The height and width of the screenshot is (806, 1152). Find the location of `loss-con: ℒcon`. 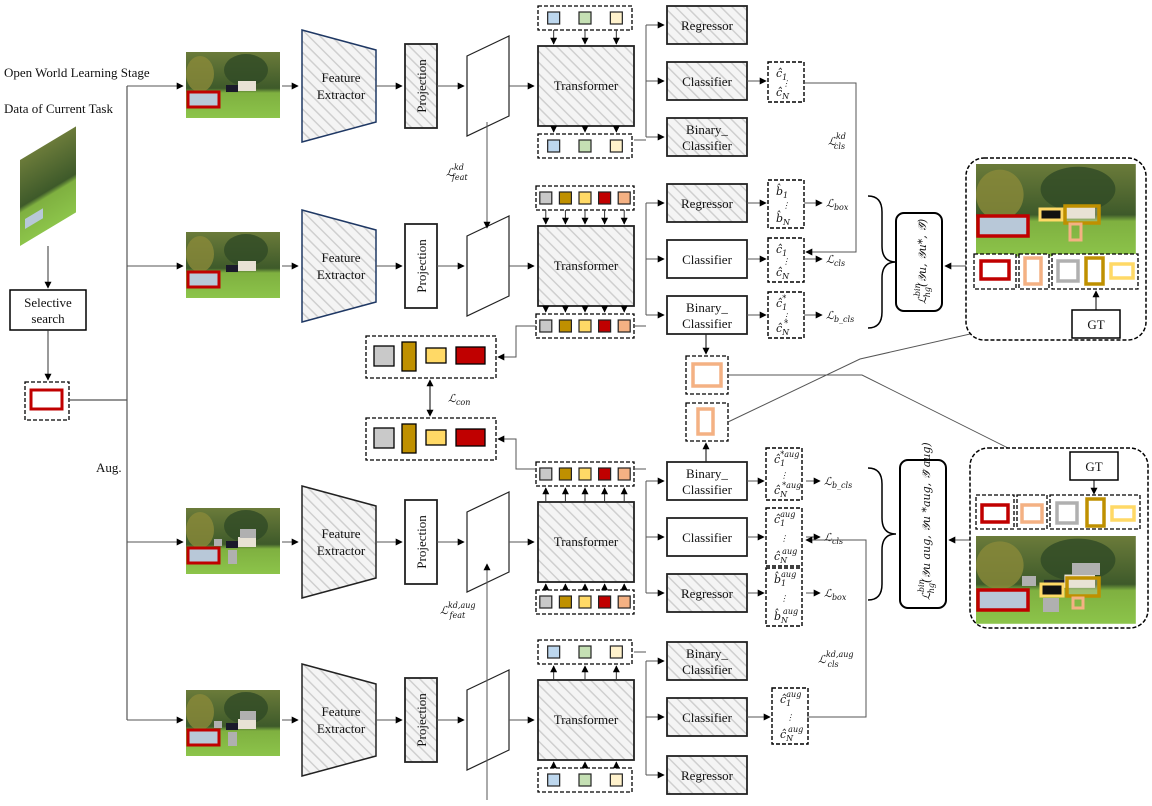

loss-con: ℒcon is located at coordinates (459, 399).